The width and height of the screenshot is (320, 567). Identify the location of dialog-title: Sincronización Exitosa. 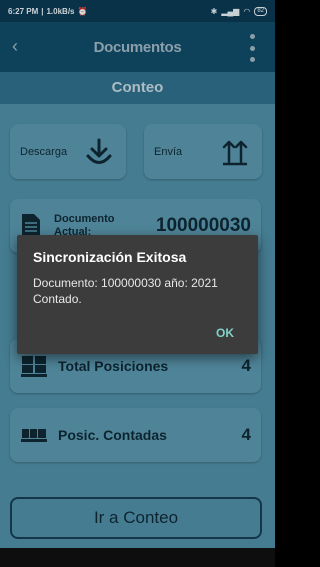
(110, 257).